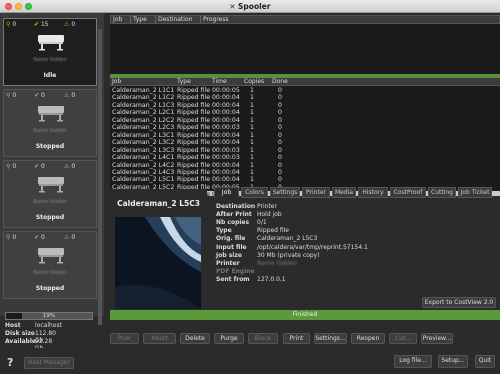  What do you see at coordinates (305, 150) in the screenshot?
I see `table-row: Calderaman_2 L3C3 Ripped file 00:00:03 1 0` at bounding box center [305, 150].